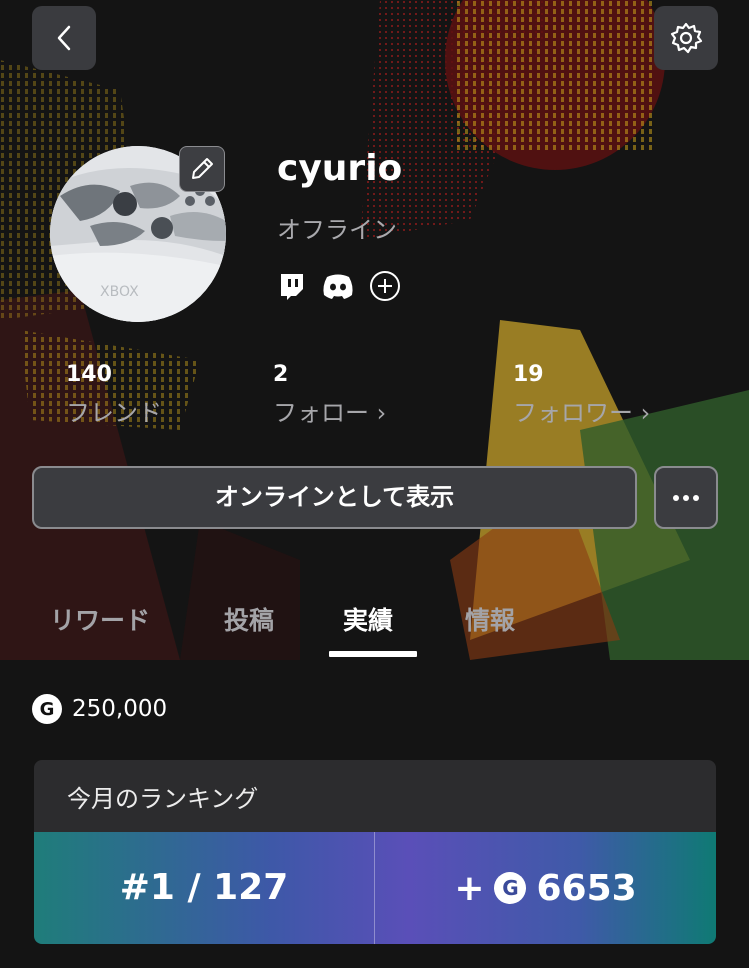 The height and width of the screenshot is (968, 749). I want to click on gamerscore: G 250,000, so click(99, 709).